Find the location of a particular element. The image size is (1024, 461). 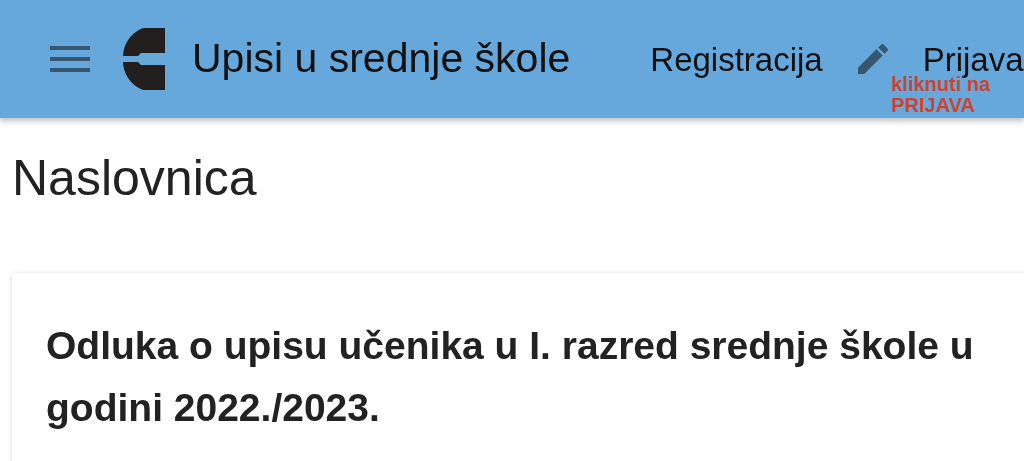

app-title: Upisi u srednje škole is located at coordinates (381, 59).